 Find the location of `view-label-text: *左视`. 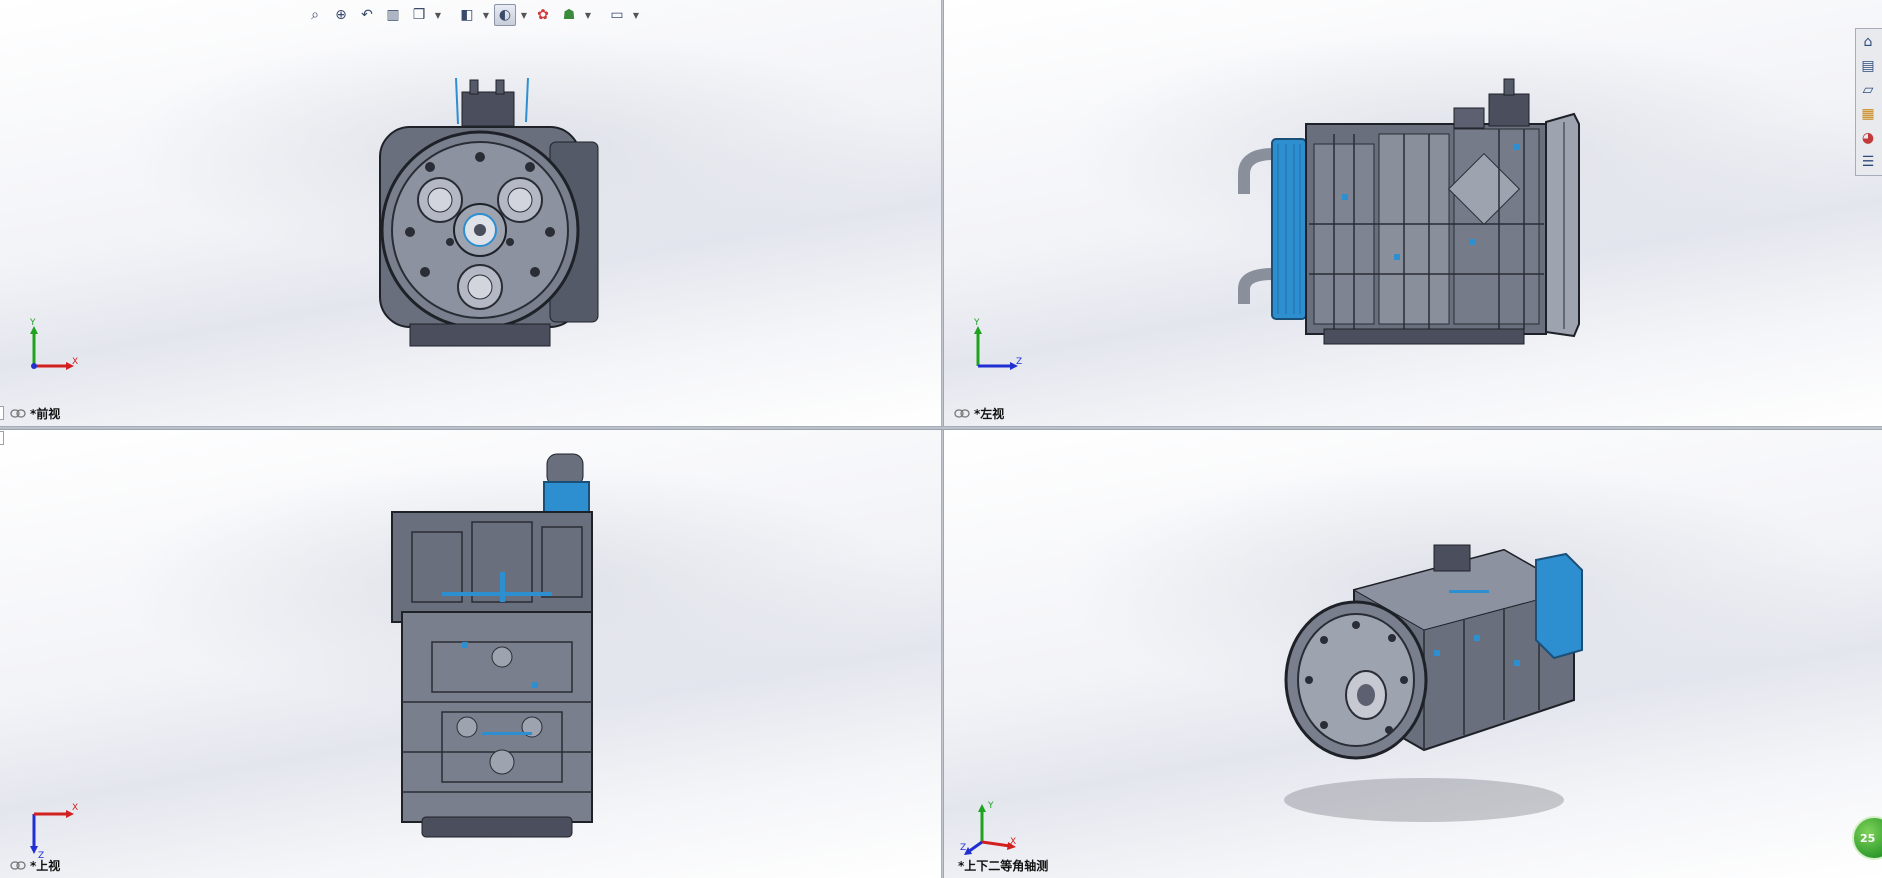

view-label-text: *左视 is located at coordinates (989, 414).